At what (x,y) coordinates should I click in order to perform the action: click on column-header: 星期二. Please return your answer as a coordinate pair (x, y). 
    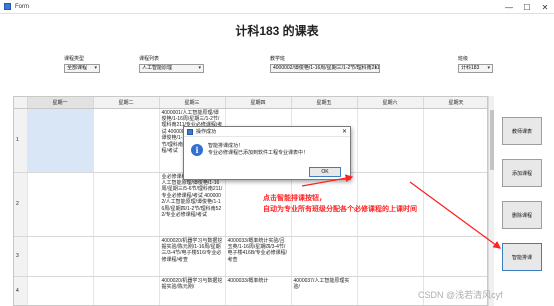
    Looking at the image, I should click on (126, 103).